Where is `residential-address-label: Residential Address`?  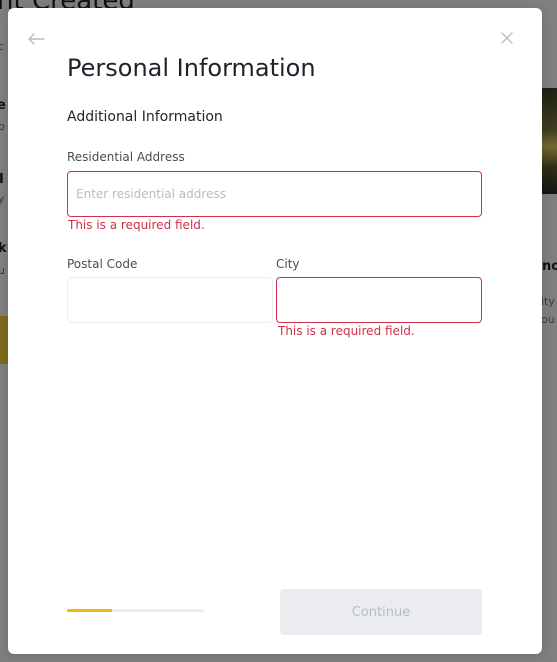 residential-address-label: Residential Address is located at coordinates (126, 157).